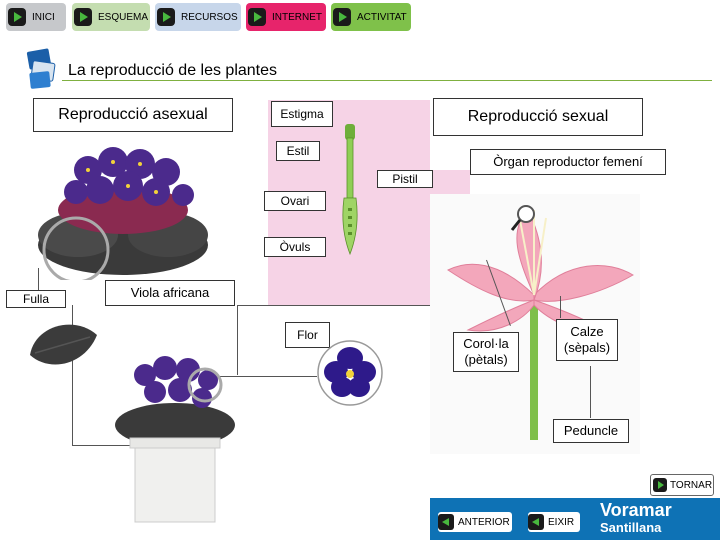 This screenshot has height=540, width=720. What do you see at coordinates (42, 70) in the screenshot?
I see `cards-icon` at bounding box center [42, 70].